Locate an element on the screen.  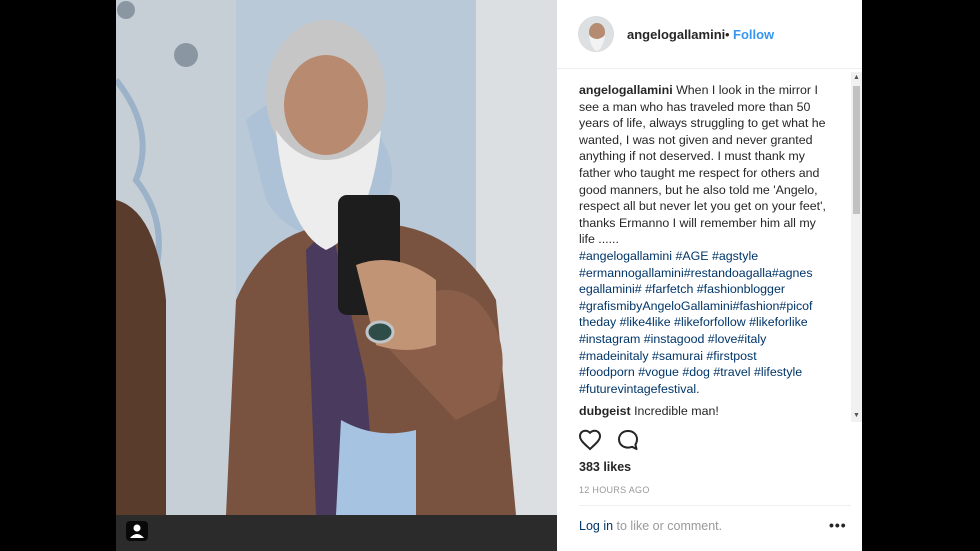
login-link: Log in is located at coordinates (596, 526).